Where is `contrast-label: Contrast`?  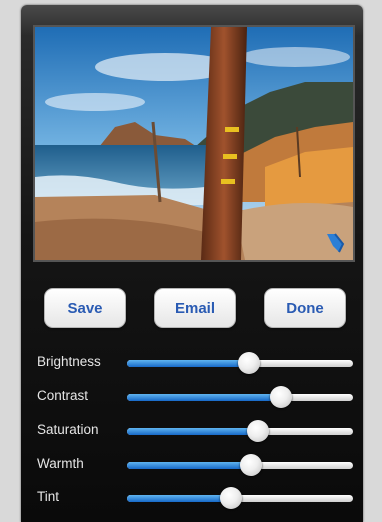 contrast-label: Contrast is located at coordinates (63, 395).